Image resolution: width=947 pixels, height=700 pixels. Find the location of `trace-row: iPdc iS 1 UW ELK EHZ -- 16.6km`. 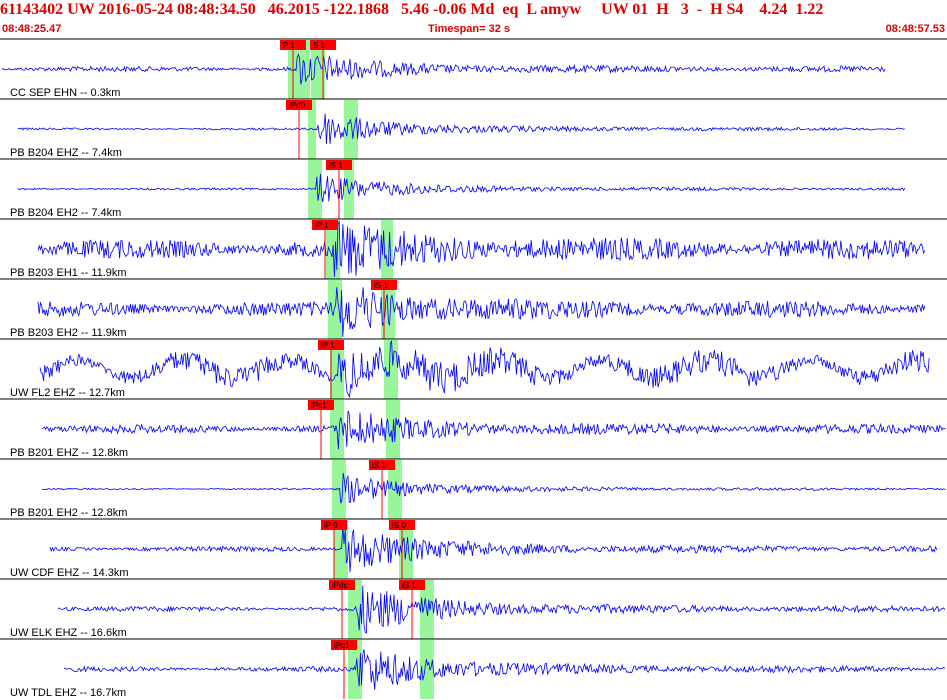

trace-row: iPdc iS 1 UW ELK EHZ -- 16.6km is located at coordinates (473, 608).